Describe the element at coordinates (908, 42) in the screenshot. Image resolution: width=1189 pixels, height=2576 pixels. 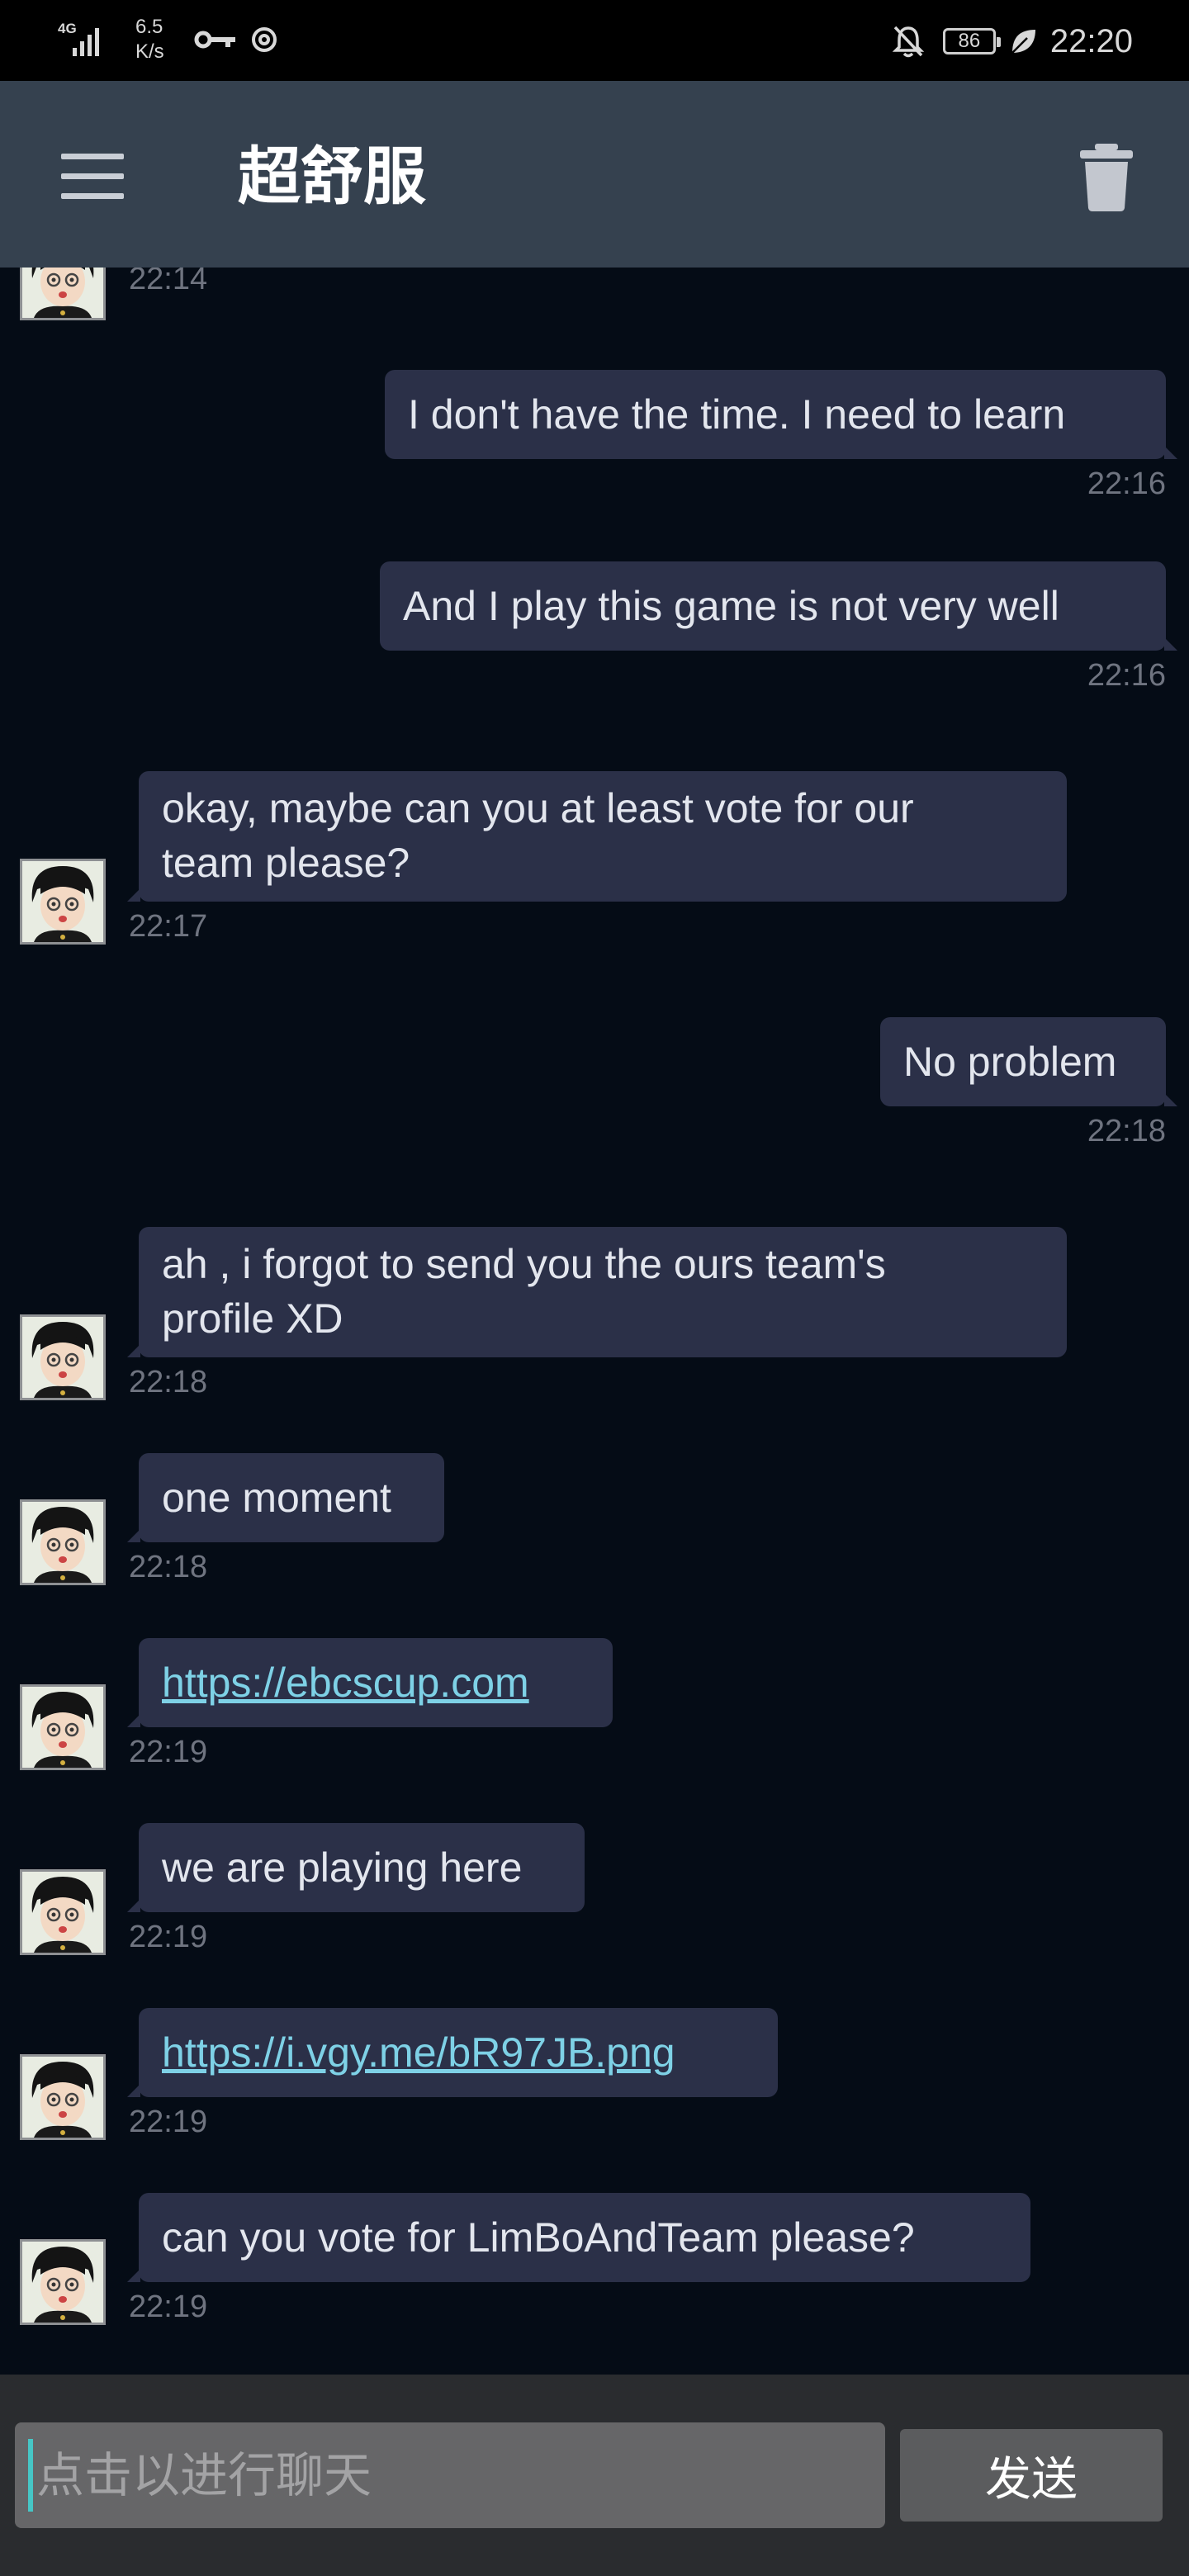
I see `bell-off-icon` at that location.